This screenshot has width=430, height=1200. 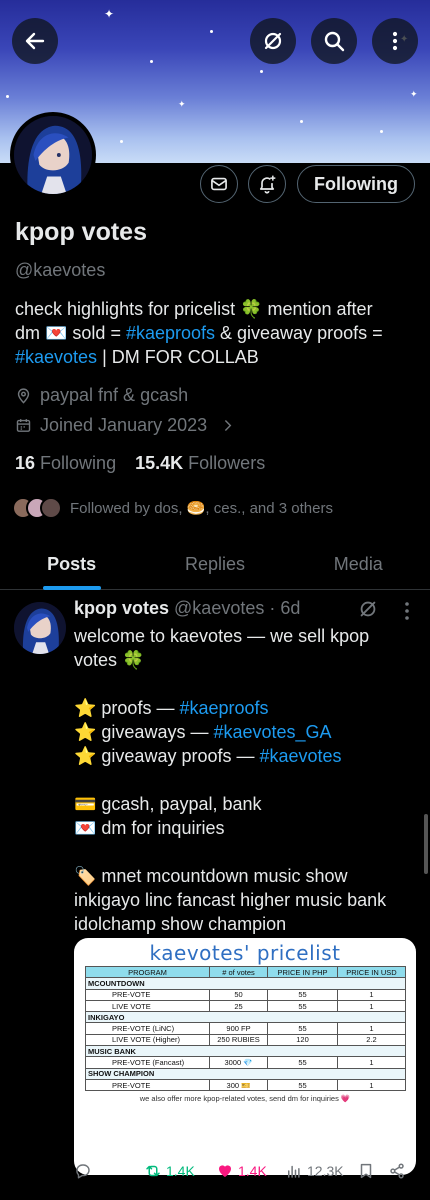 I want to click on like-button: 1.4K, so click(x=241, y=1171).